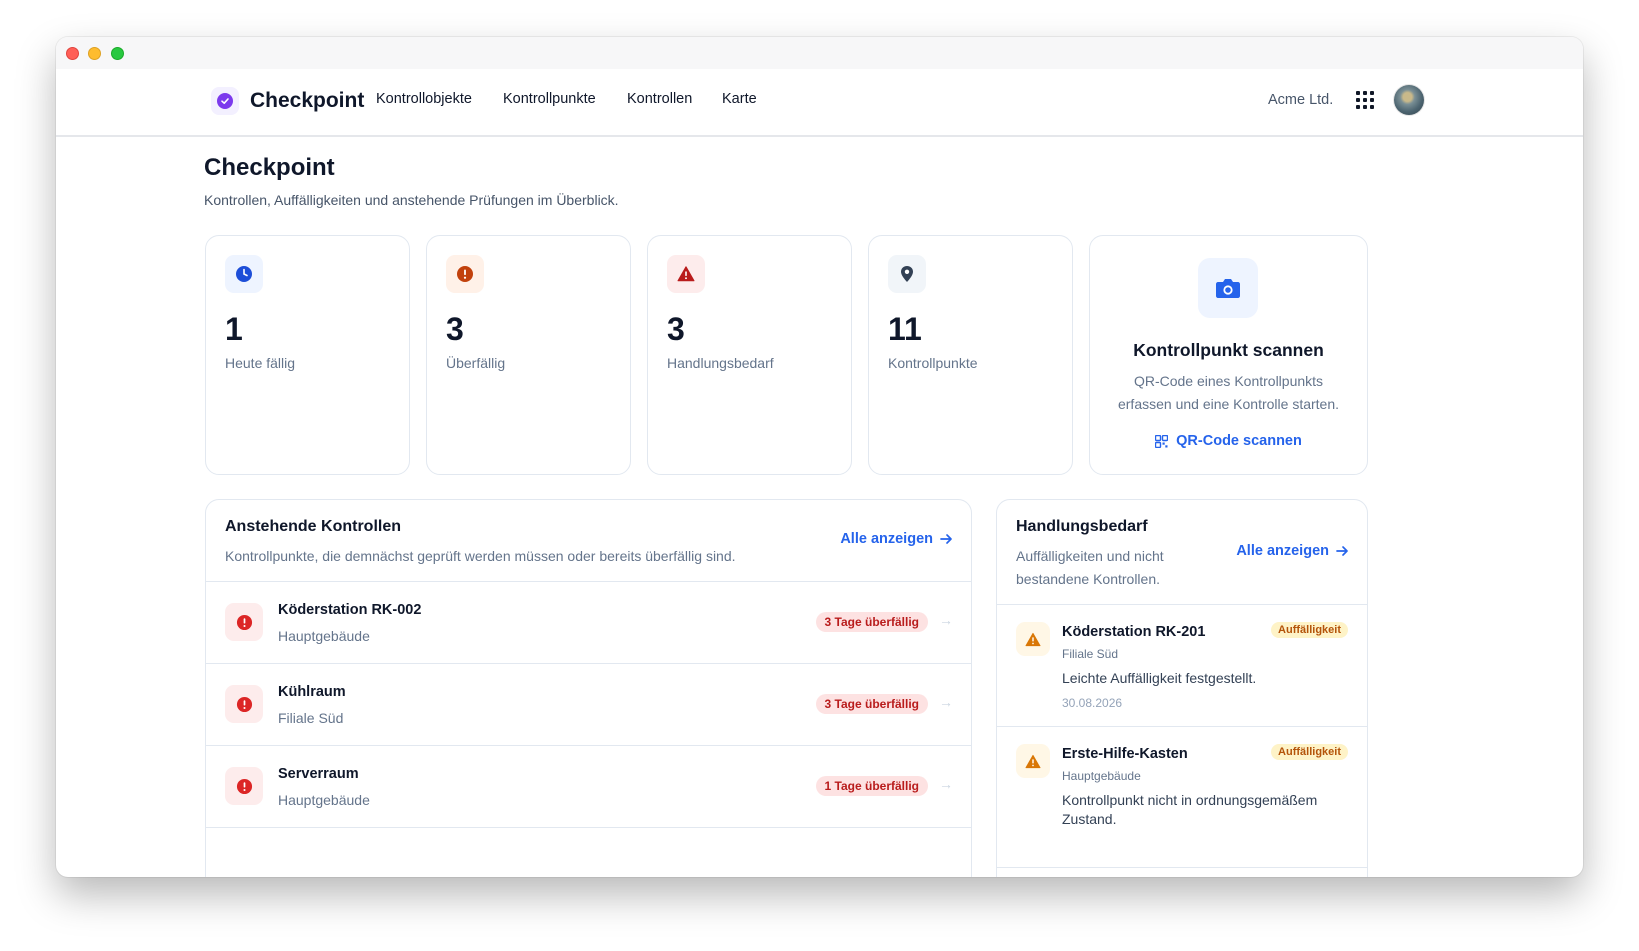 This screenshot has width=1639, height=951. Describe the element at coordinates (1092, 703) in the screenshot. I see `item-date: 30.08.2026` at that location.